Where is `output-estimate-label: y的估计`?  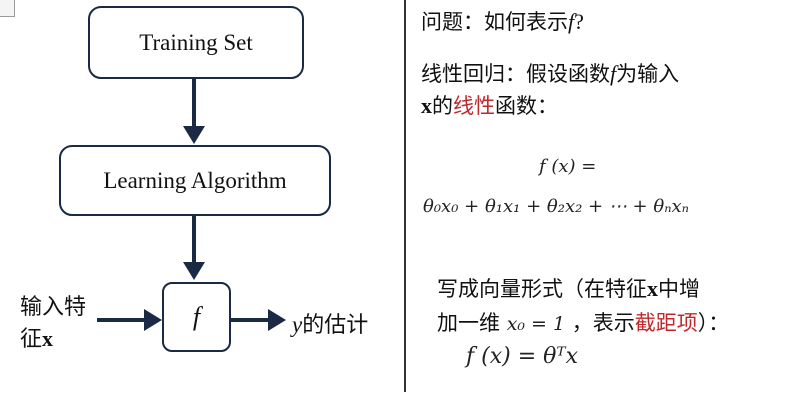 output-estimate-label: y的估计 is located at coordinates (330, 323).